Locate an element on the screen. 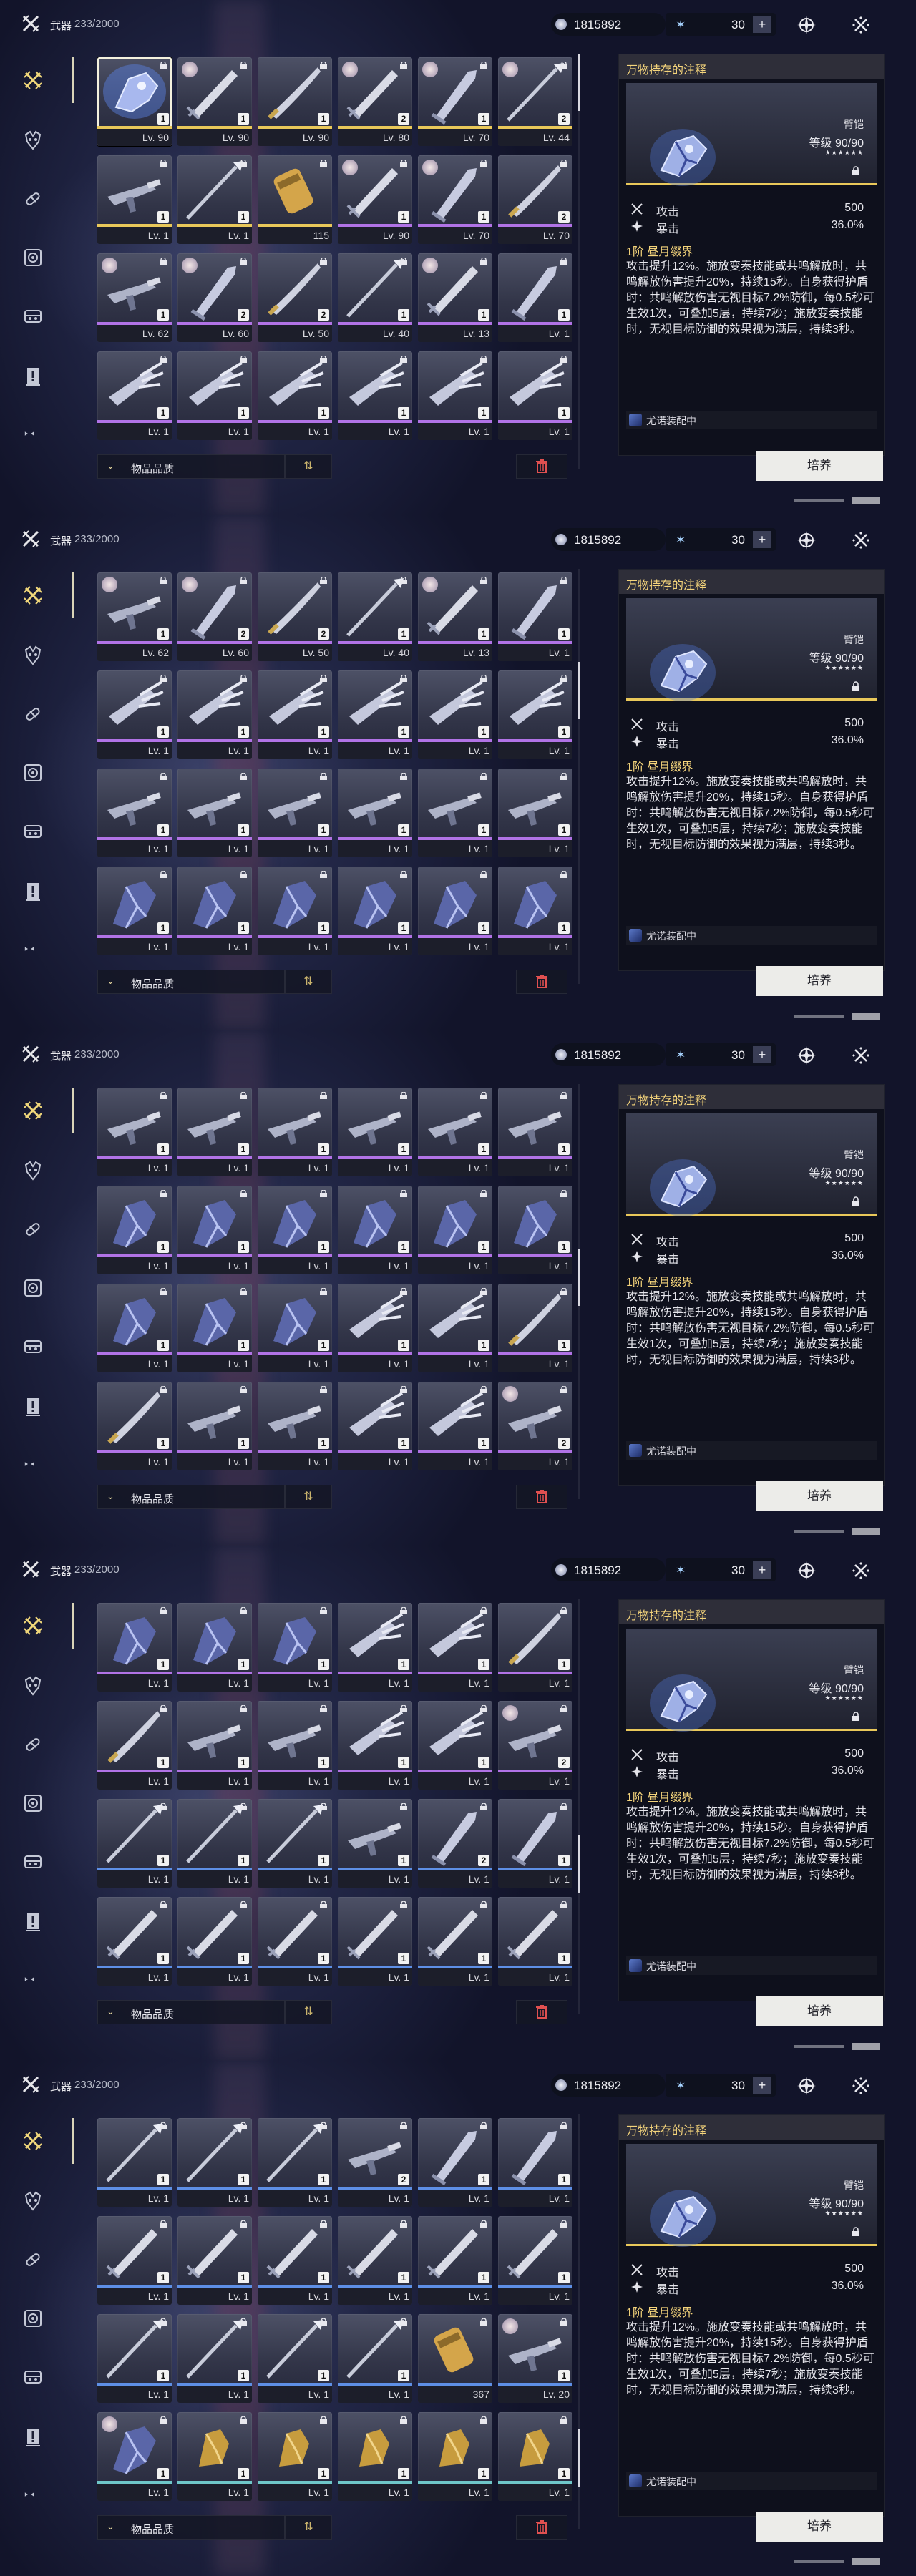  weapon-card: 1 Lv. 62 is located at coordinates (134, 616).